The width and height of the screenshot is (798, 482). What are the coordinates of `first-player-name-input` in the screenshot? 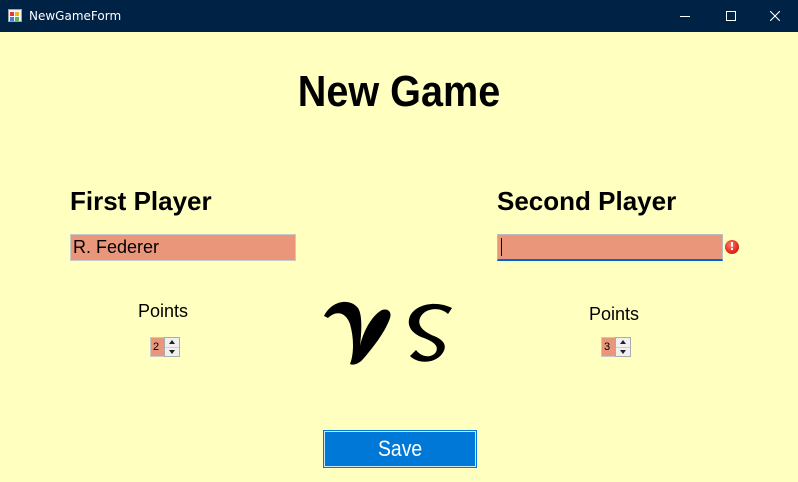 It's located at (183, 247).